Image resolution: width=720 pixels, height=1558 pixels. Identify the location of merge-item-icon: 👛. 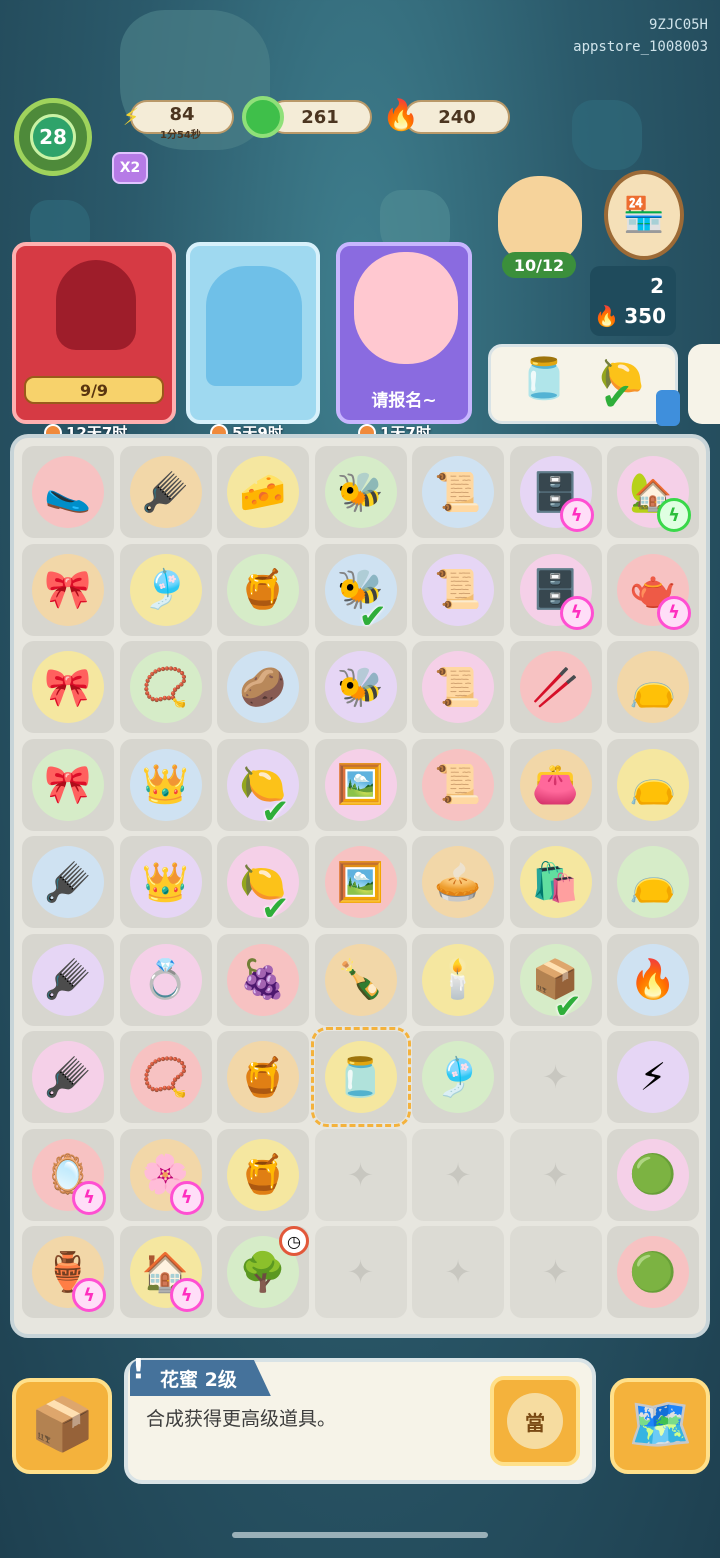
(555, 784).